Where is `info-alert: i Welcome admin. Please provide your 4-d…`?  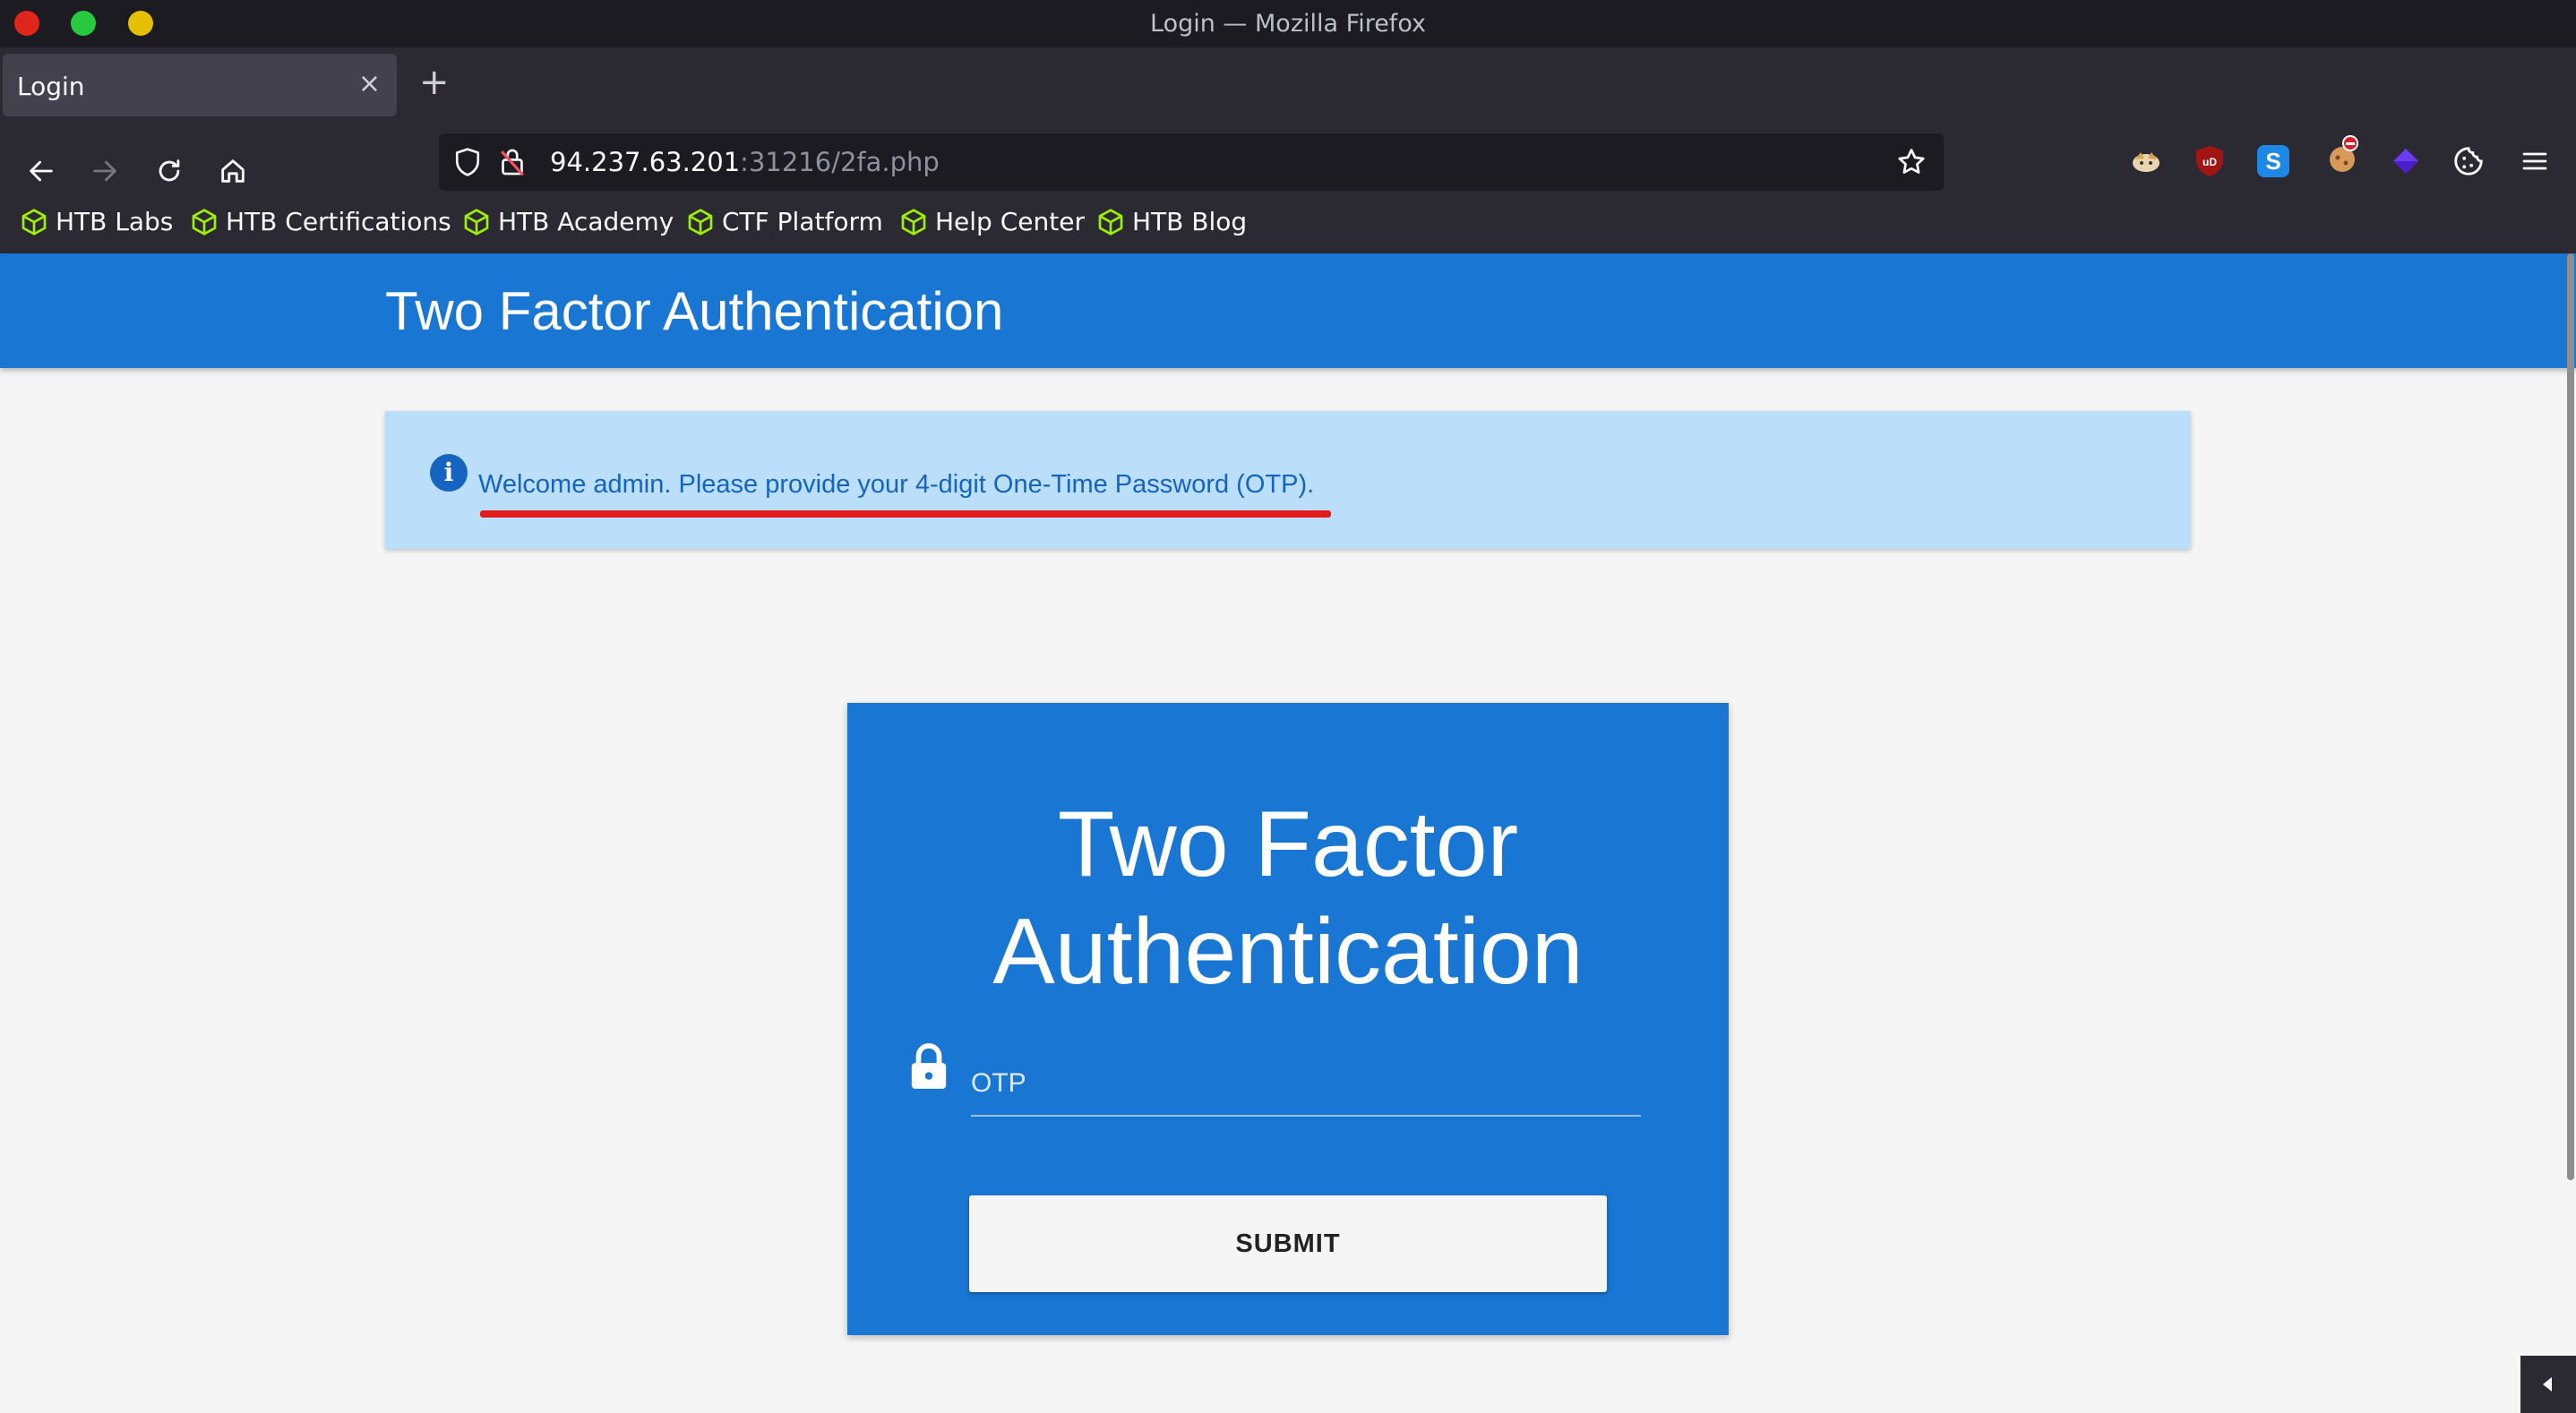 info-alert: i Welcome admin. Please provide your 4-d… is located at coordinates (1288, 480).